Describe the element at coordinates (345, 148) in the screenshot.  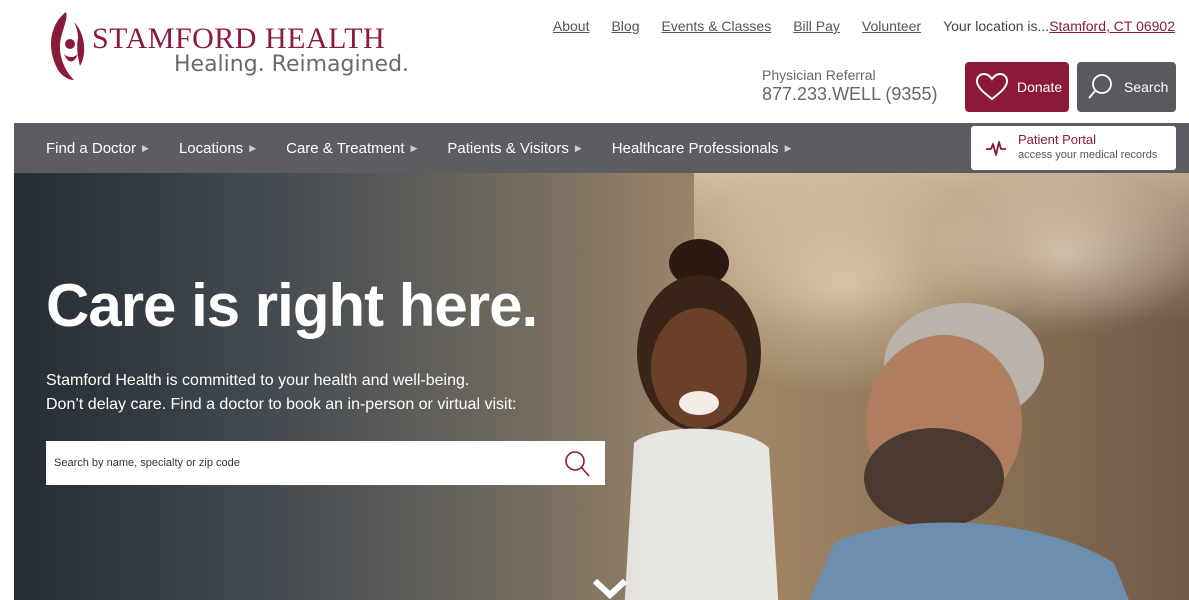
I see `nav-label: Care & Treatment` at that location.